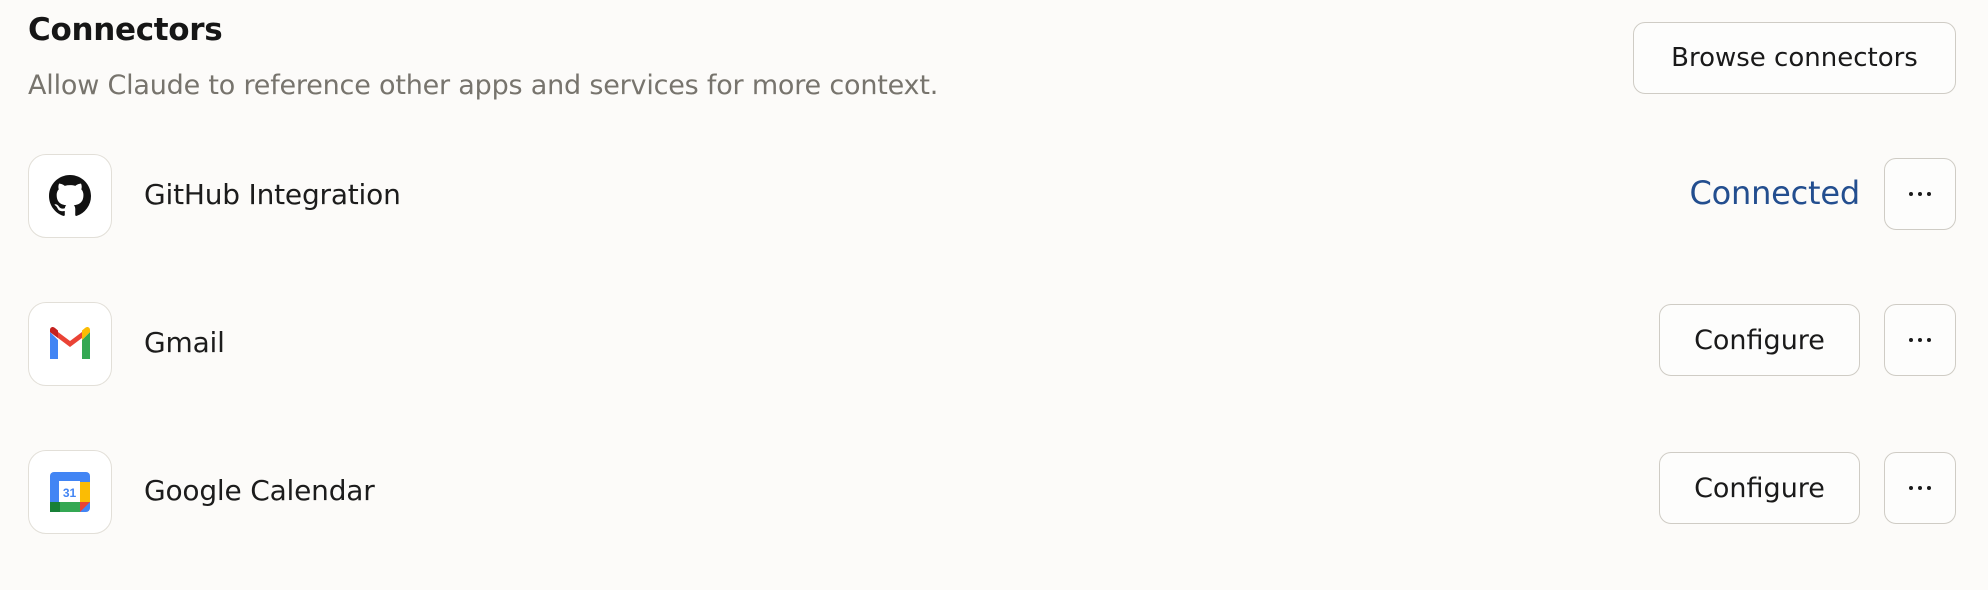  What do you see at coordinates (1774, 193) in the screenshot?
I see `connected-status: Connected` at bounding box center [1774, 193].